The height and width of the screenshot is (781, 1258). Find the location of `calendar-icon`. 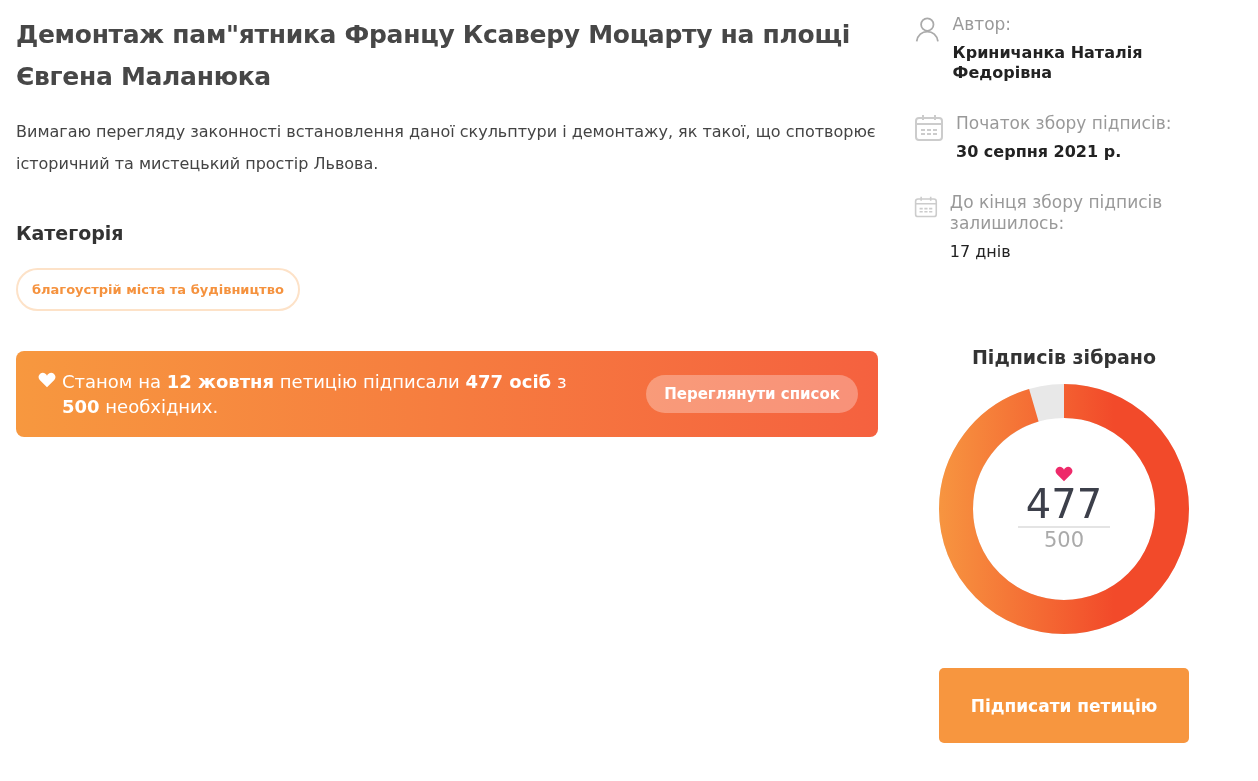

calendar-icon is located at coordinates (929, 128).